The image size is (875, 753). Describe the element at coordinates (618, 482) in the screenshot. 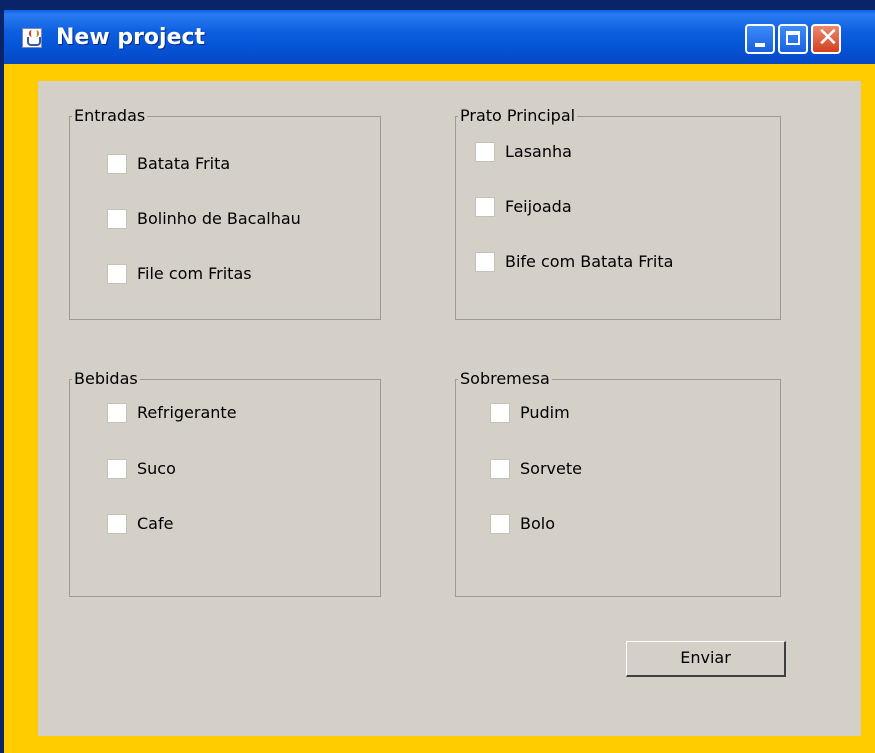

I see `group-sobremesa: Sobremesa Pudim Sorvete Bolo` at that location.